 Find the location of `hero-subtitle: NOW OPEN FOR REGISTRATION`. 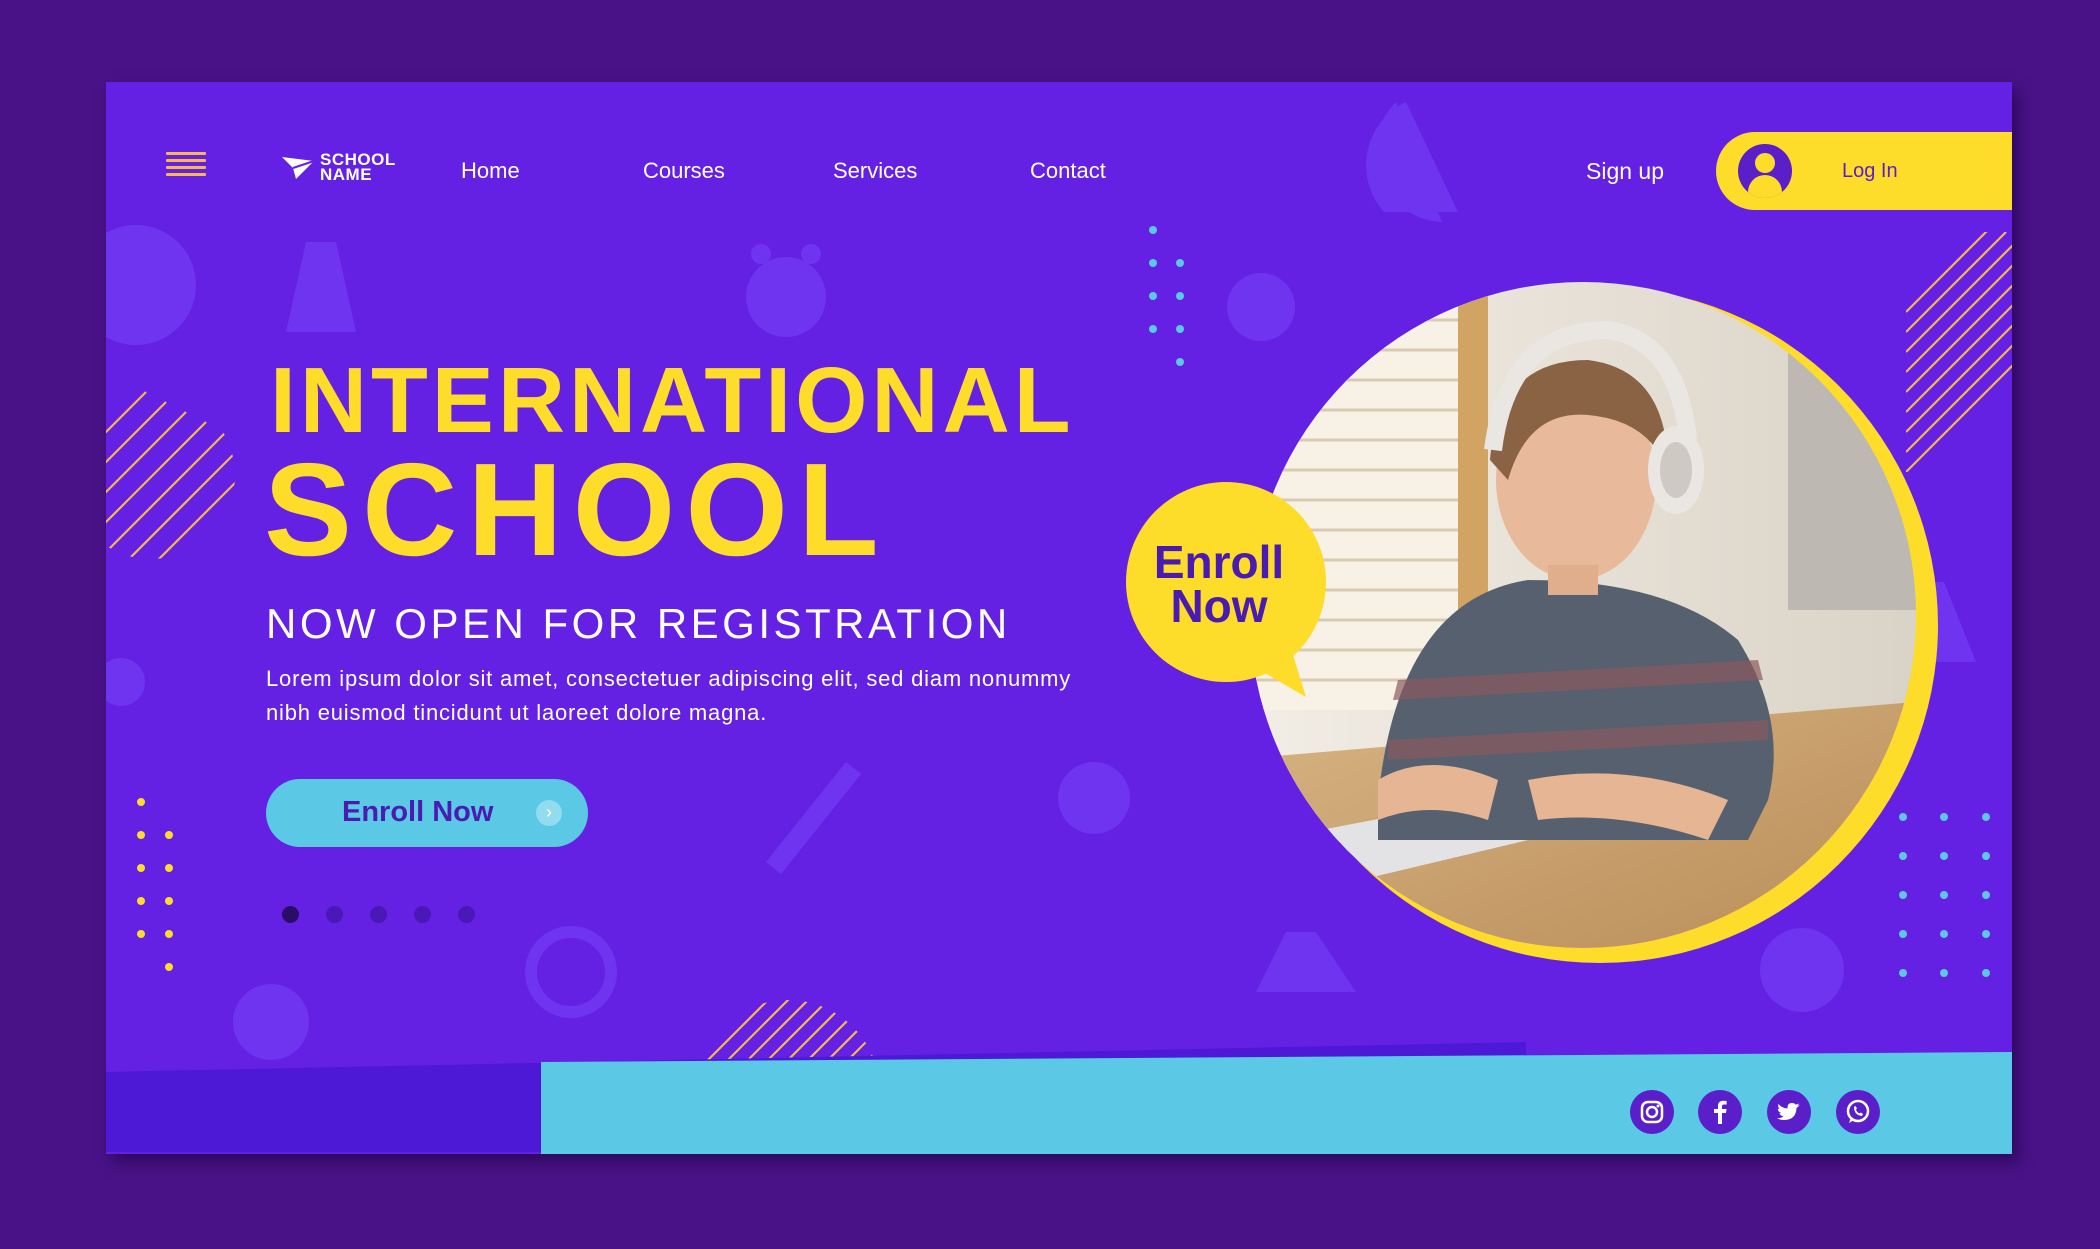

hero-subtitle: NOW OPEN FOR REGISTRATION is located at coordinates (638, 623).